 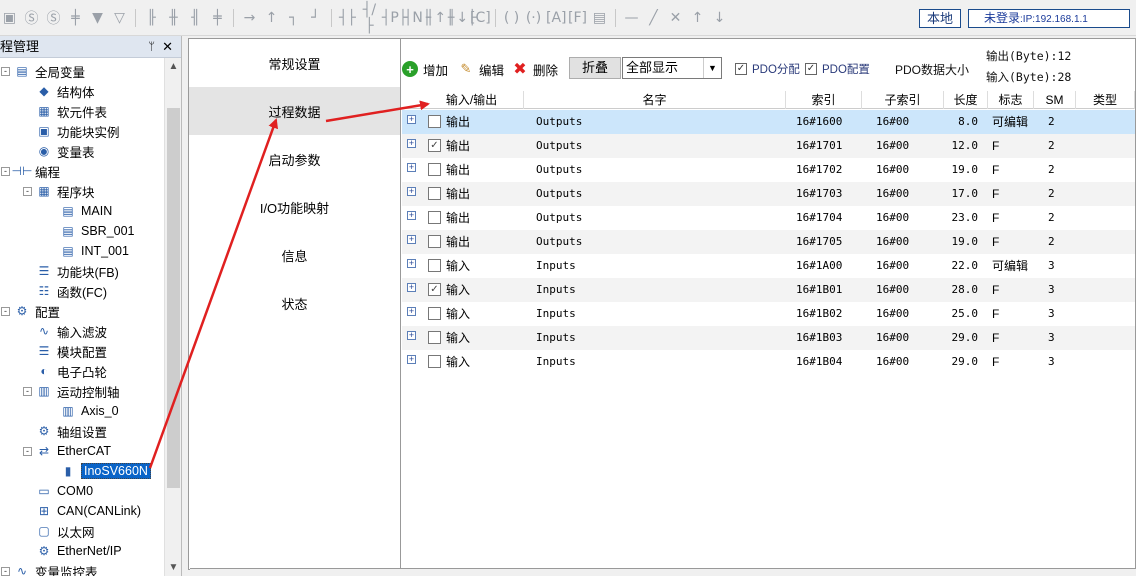 I want to click on table-row: + 输入 Inputs 16#1B02 16#00 25.0 F 3, so click(x=768, y=314).